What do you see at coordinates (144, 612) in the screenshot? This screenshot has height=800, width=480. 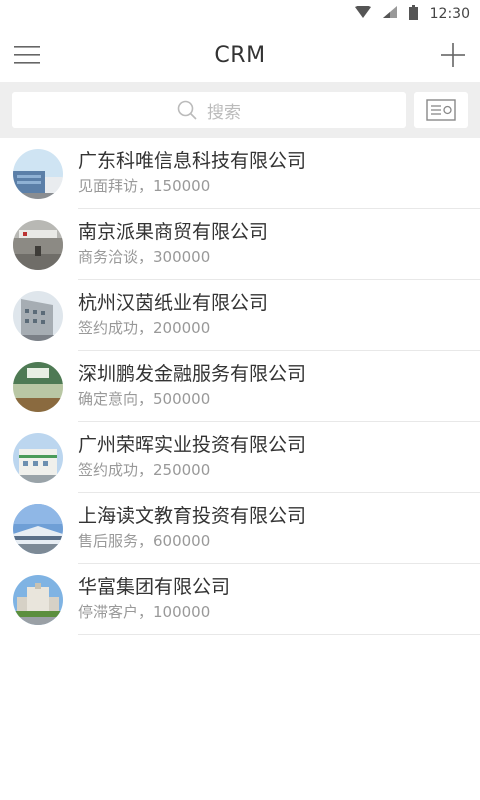 I see `company-status-amount: 停滞客户，100000` at bounding box center [144, 612].